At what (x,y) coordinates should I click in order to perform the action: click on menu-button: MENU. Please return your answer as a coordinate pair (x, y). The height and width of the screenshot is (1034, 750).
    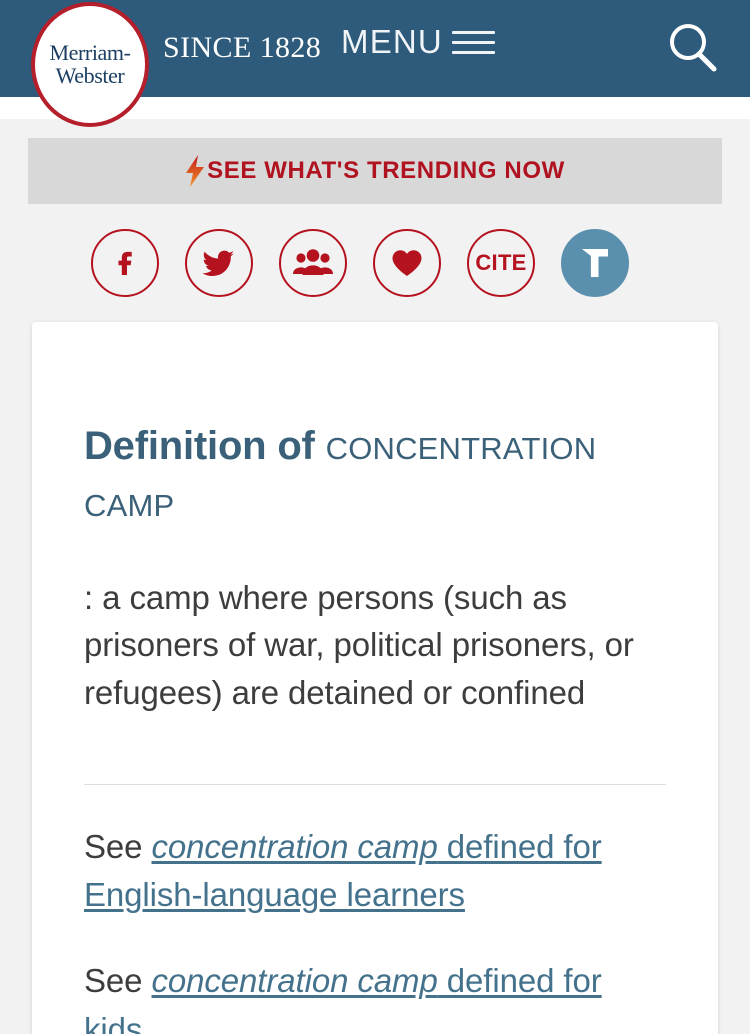
    Looking at the image, I should click on (418, 41).